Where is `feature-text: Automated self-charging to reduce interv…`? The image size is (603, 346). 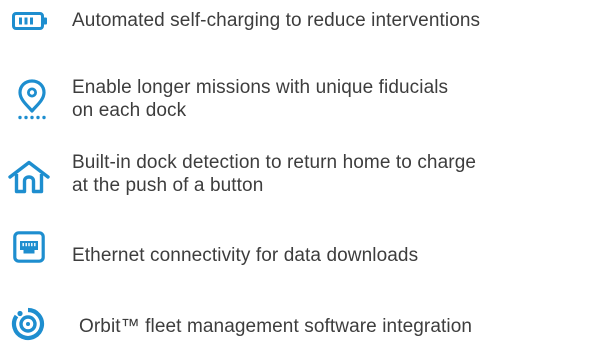 feature-text: Automated self-charging to reduce interv… is located at coordinates (276, 20).